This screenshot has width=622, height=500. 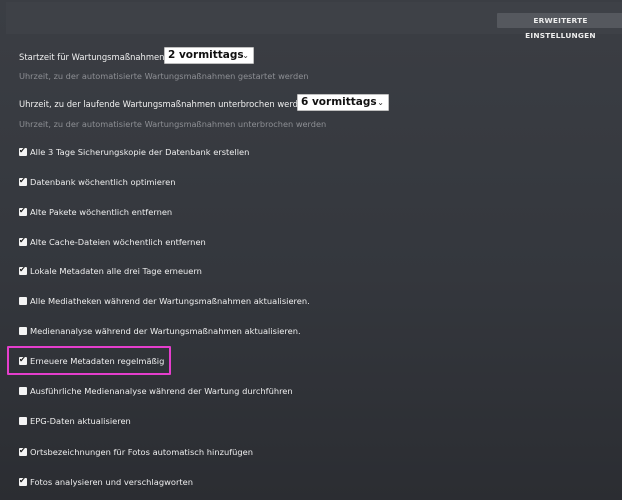 I want to click on start-time-select: 2 vormittags ⌄, so click(x=209, y=55).